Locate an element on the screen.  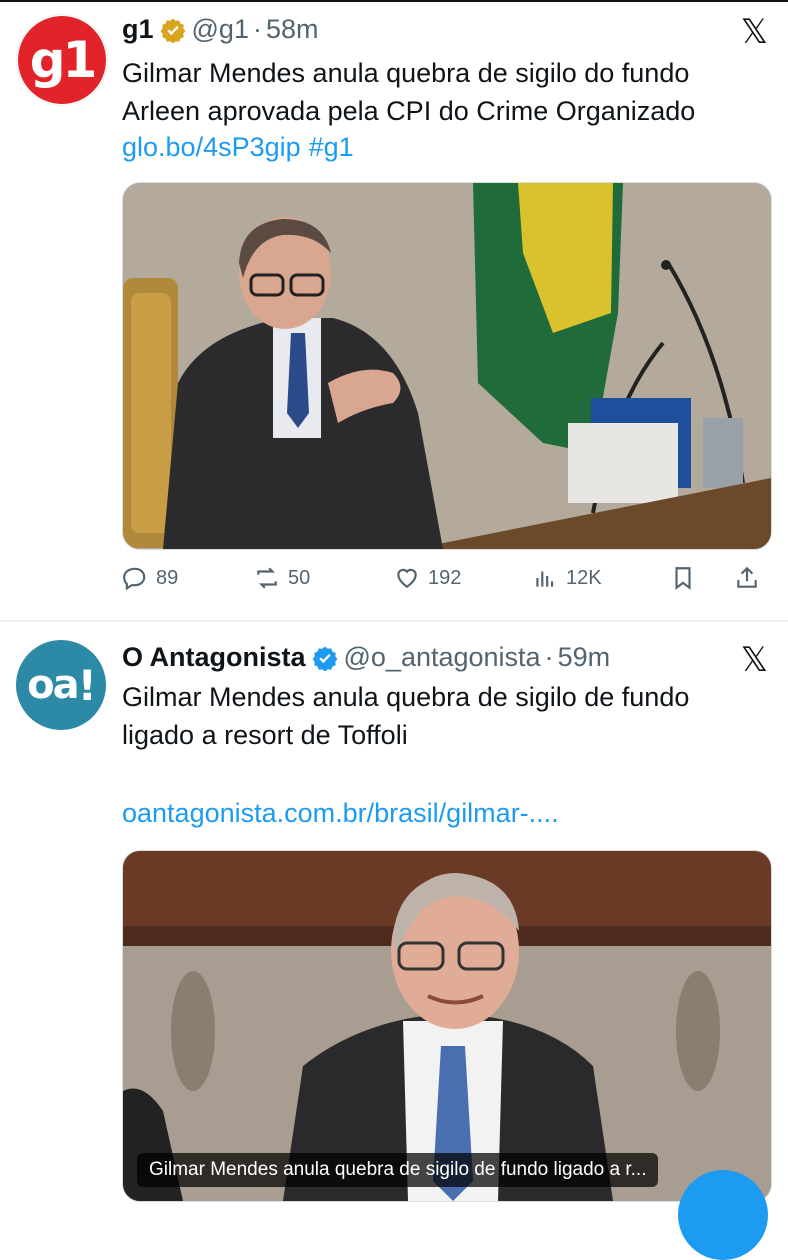
oa-logo: oa is located at coordinates (53, 685).